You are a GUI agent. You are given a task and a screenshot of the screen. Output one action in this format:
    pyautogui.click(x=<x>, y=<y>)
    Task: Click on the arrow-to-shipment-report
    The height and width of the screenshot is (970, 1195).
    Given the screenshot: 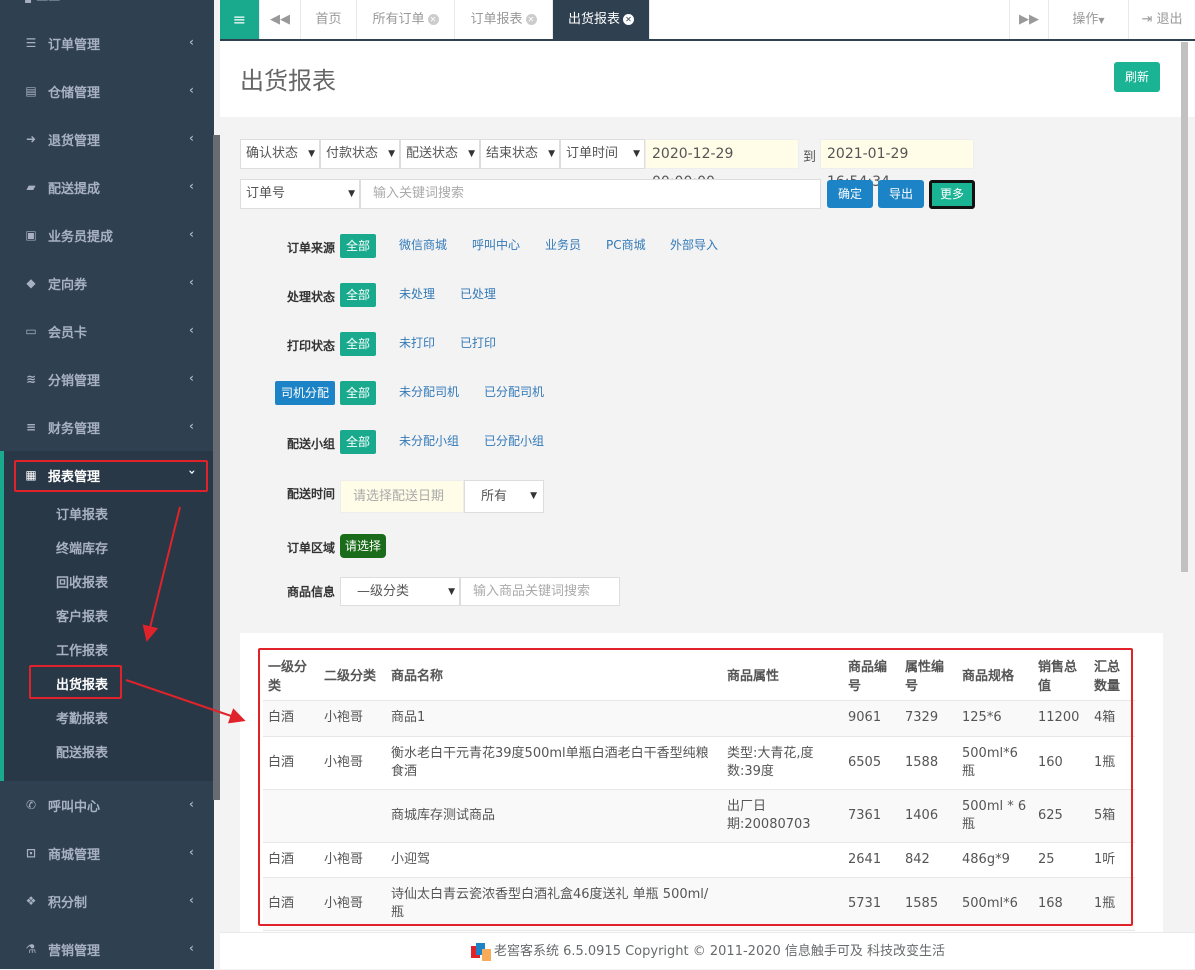 What is the action you would take?
    pyautogui.click(x=161, y=574)
    